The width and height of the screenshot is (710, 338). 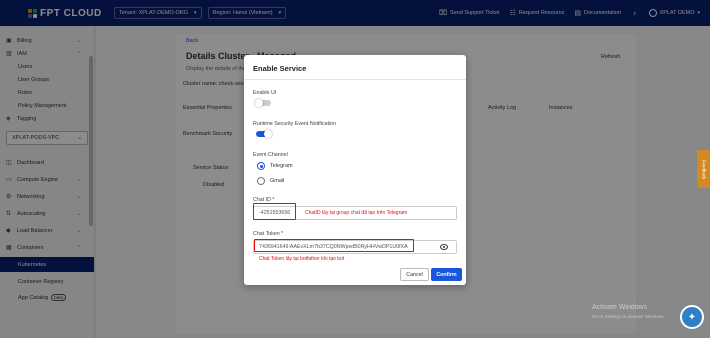 What do you see at coordinates (268, 234) in the screenshot?
I see `chat-token-label: Chat Token *` at bounding box center [268, 234].